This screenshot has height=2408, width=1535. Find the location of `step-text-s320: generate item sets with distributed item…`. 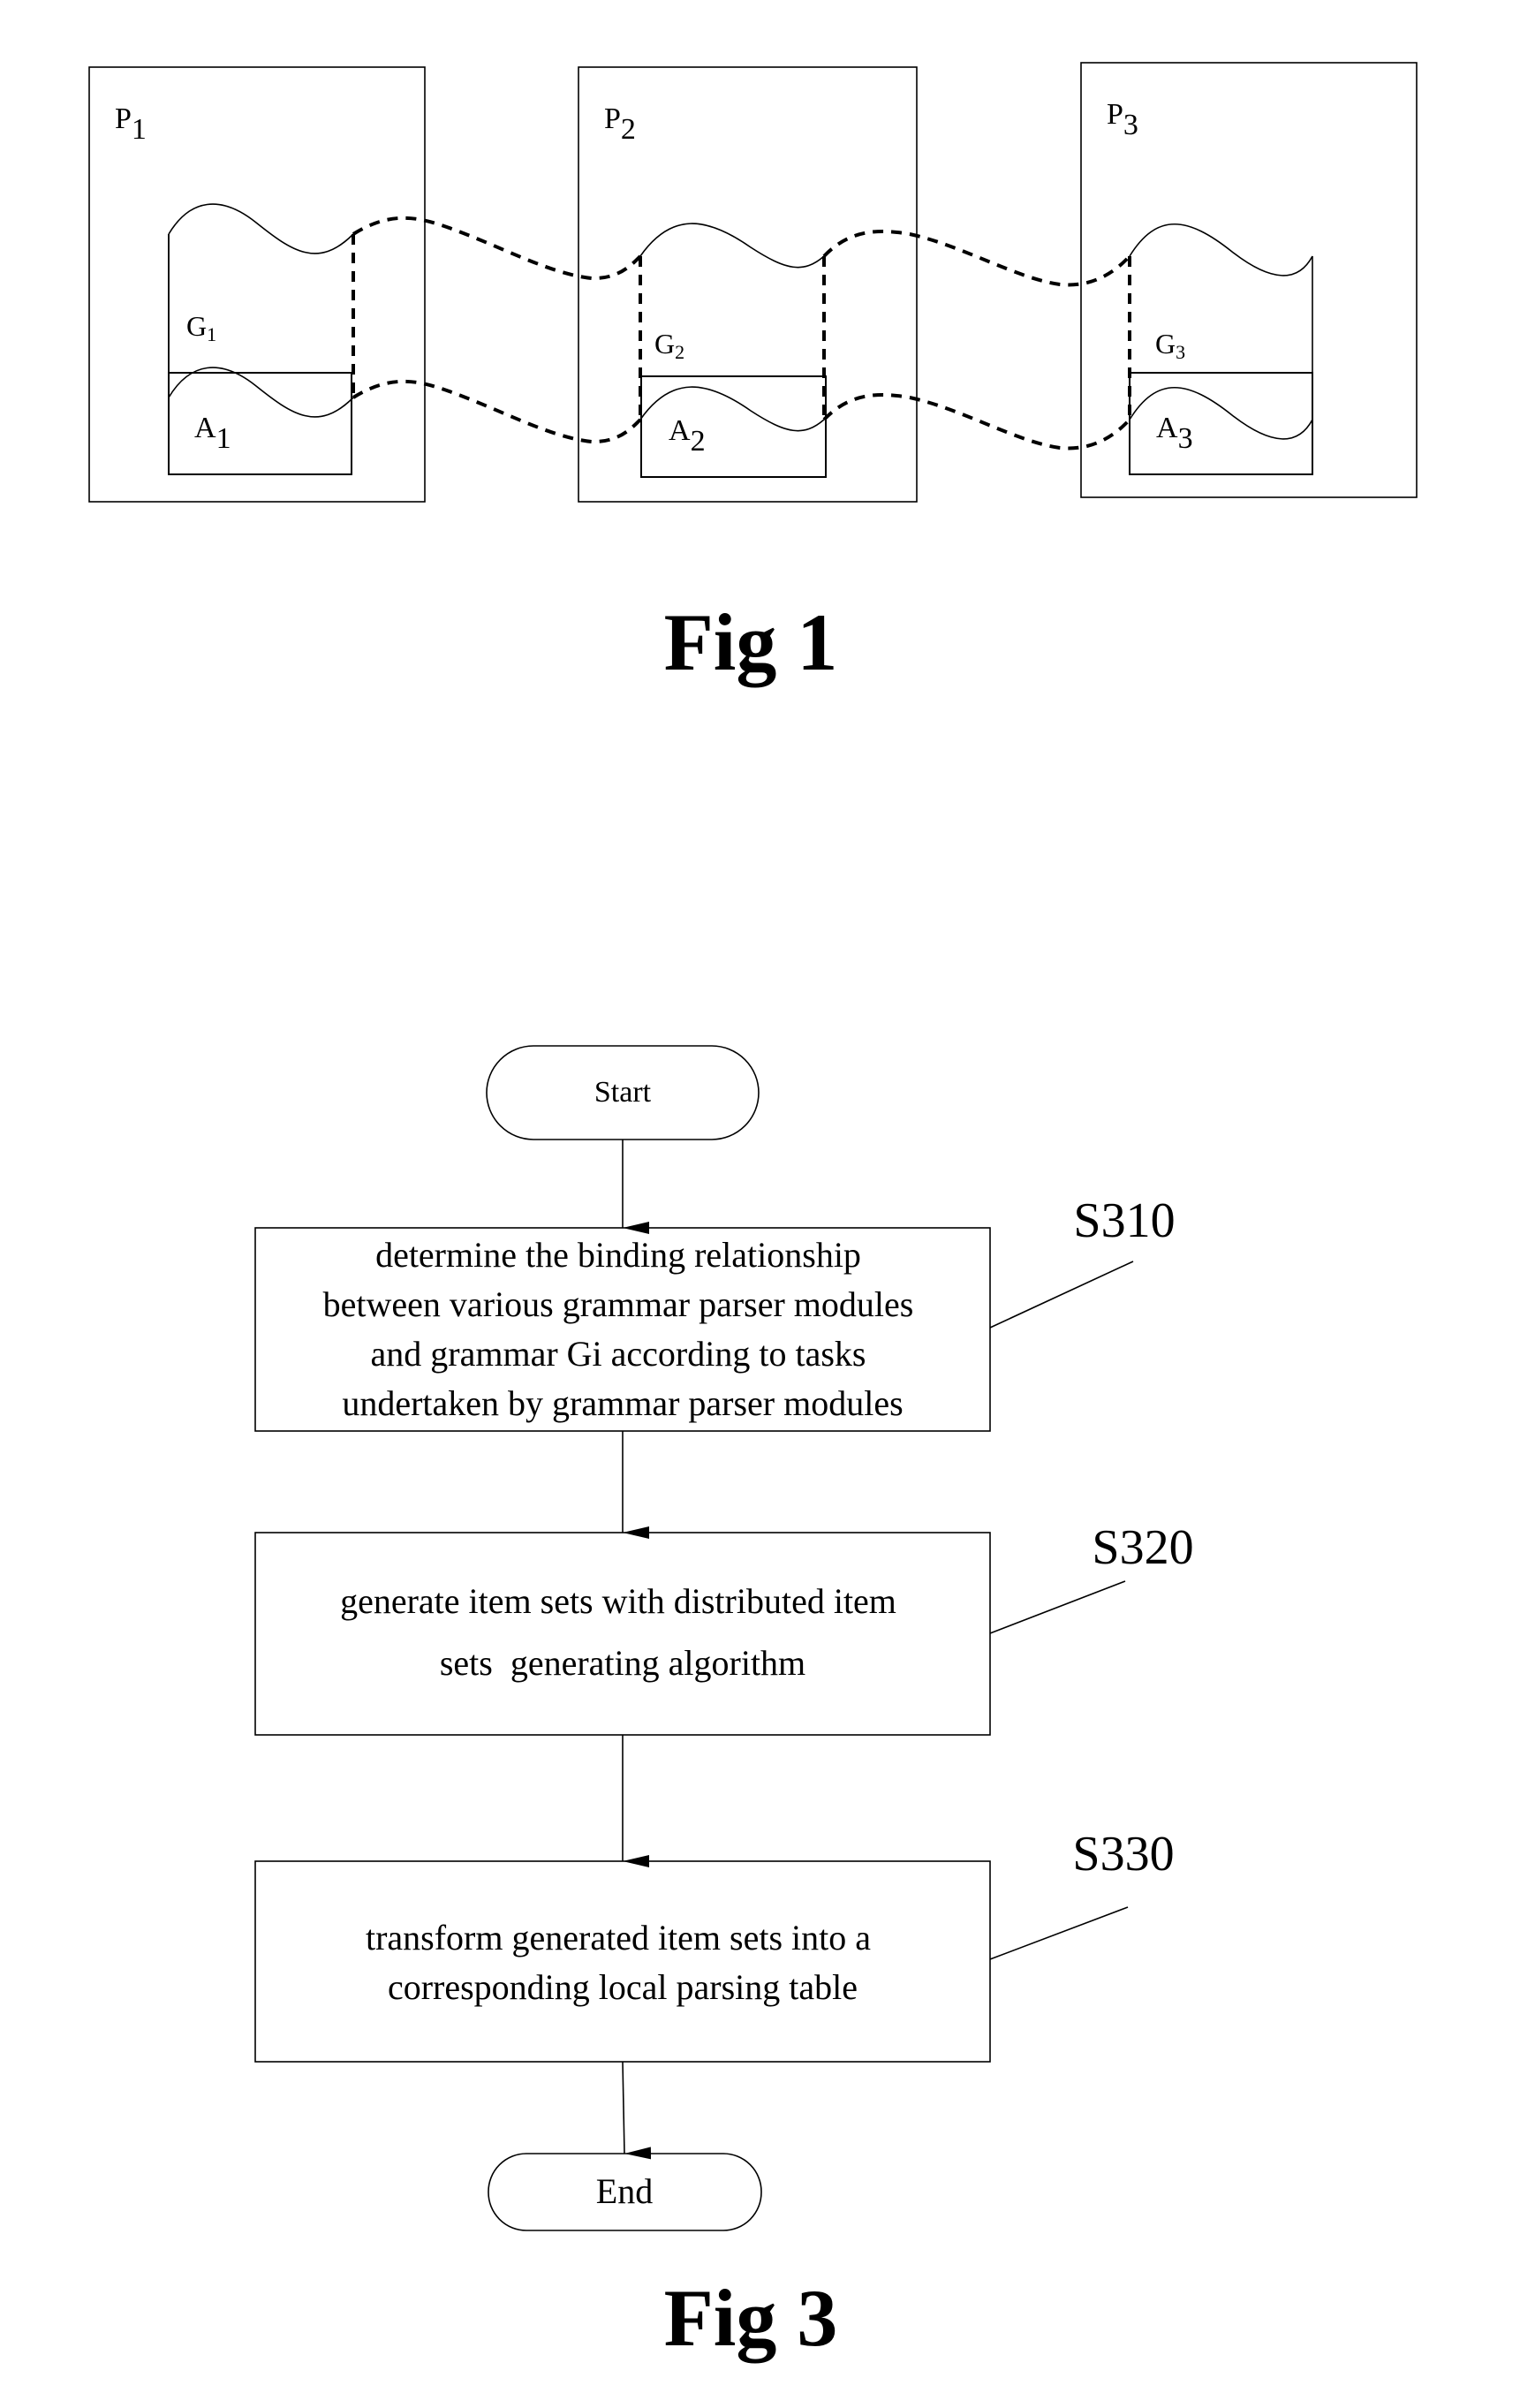

step-text-s320: generate item sets with distributed item… is located at coordinates (622, 1632).